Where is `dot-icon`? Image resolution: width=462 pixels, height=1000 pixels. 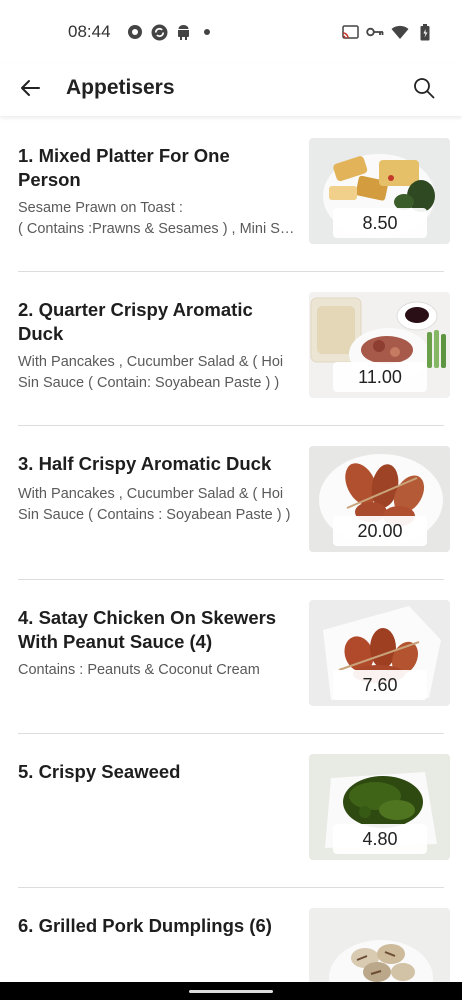
dot-icon is located at coordinates (207, 32).